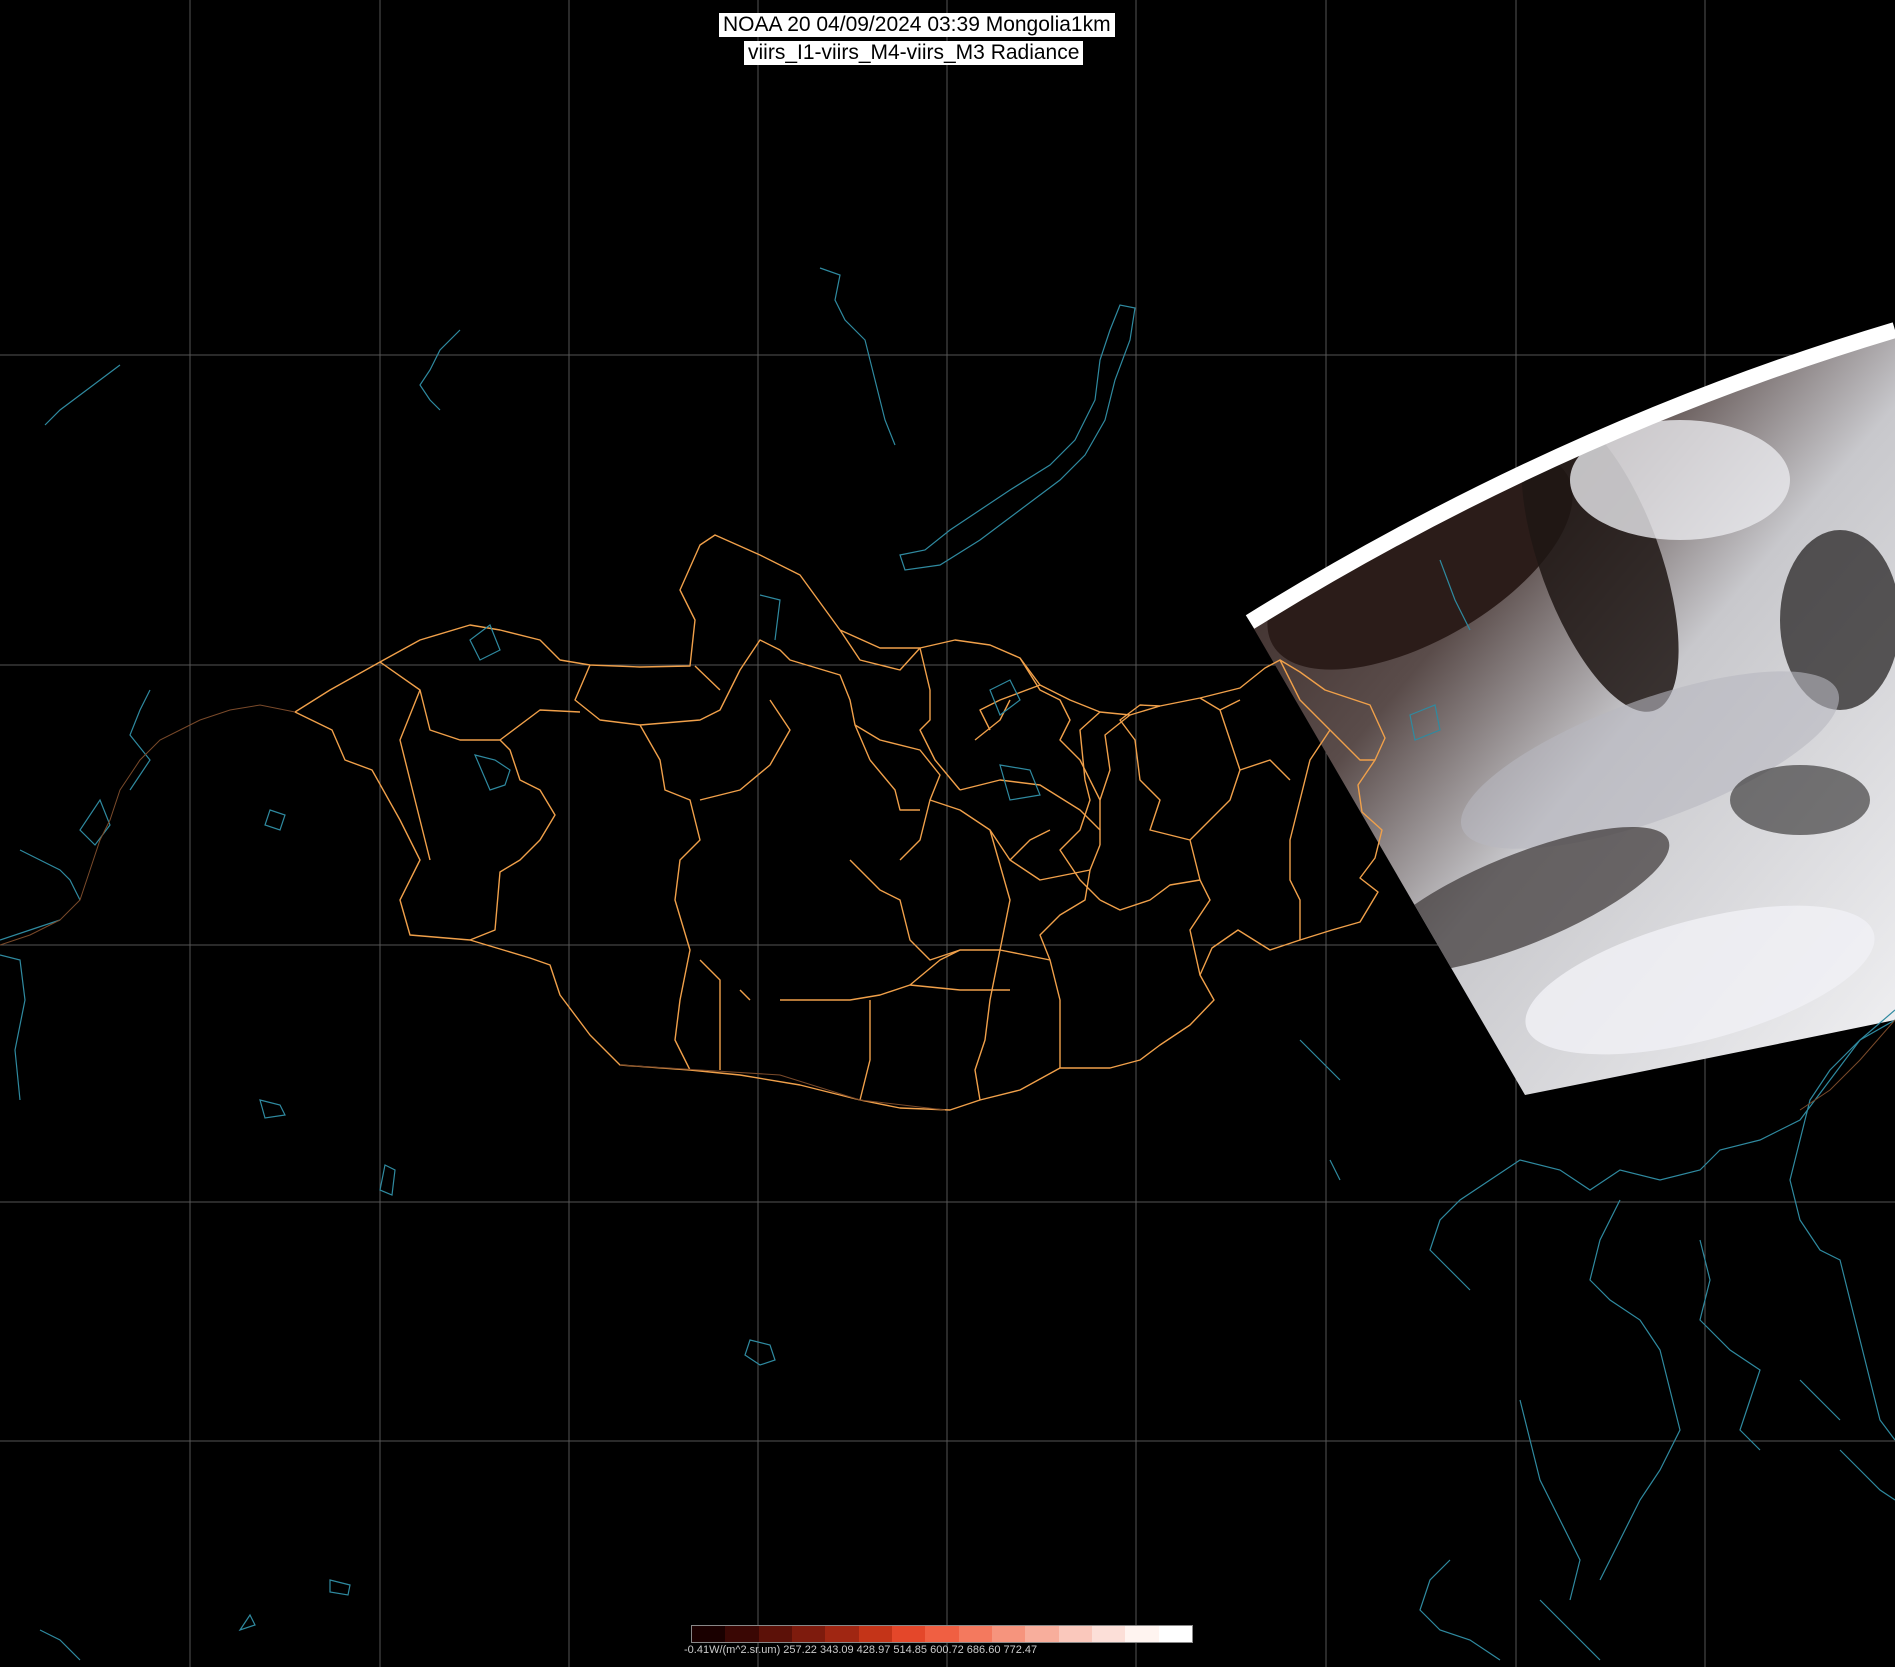  I want to click on map-title-line-1: NOAA 20 04/09/2024 03:39 Mongolia1km, so click(917, 25).